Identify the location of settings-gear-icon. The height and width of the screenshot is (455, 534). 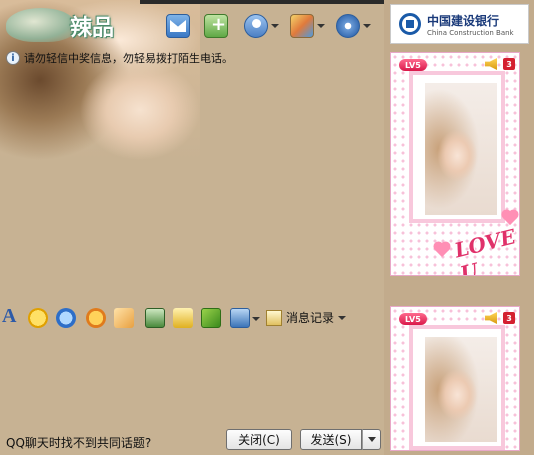
(348, 26).